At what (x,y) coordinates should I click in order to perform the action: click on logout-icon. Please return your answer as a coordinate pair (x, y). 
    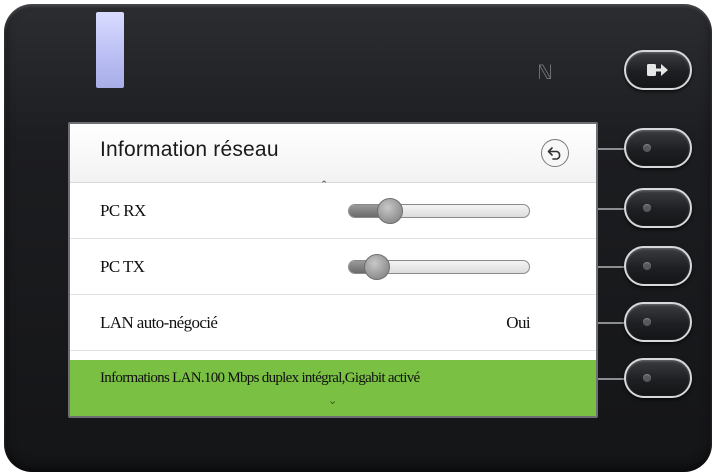
    Looking at the image, I should click on (657, 70).